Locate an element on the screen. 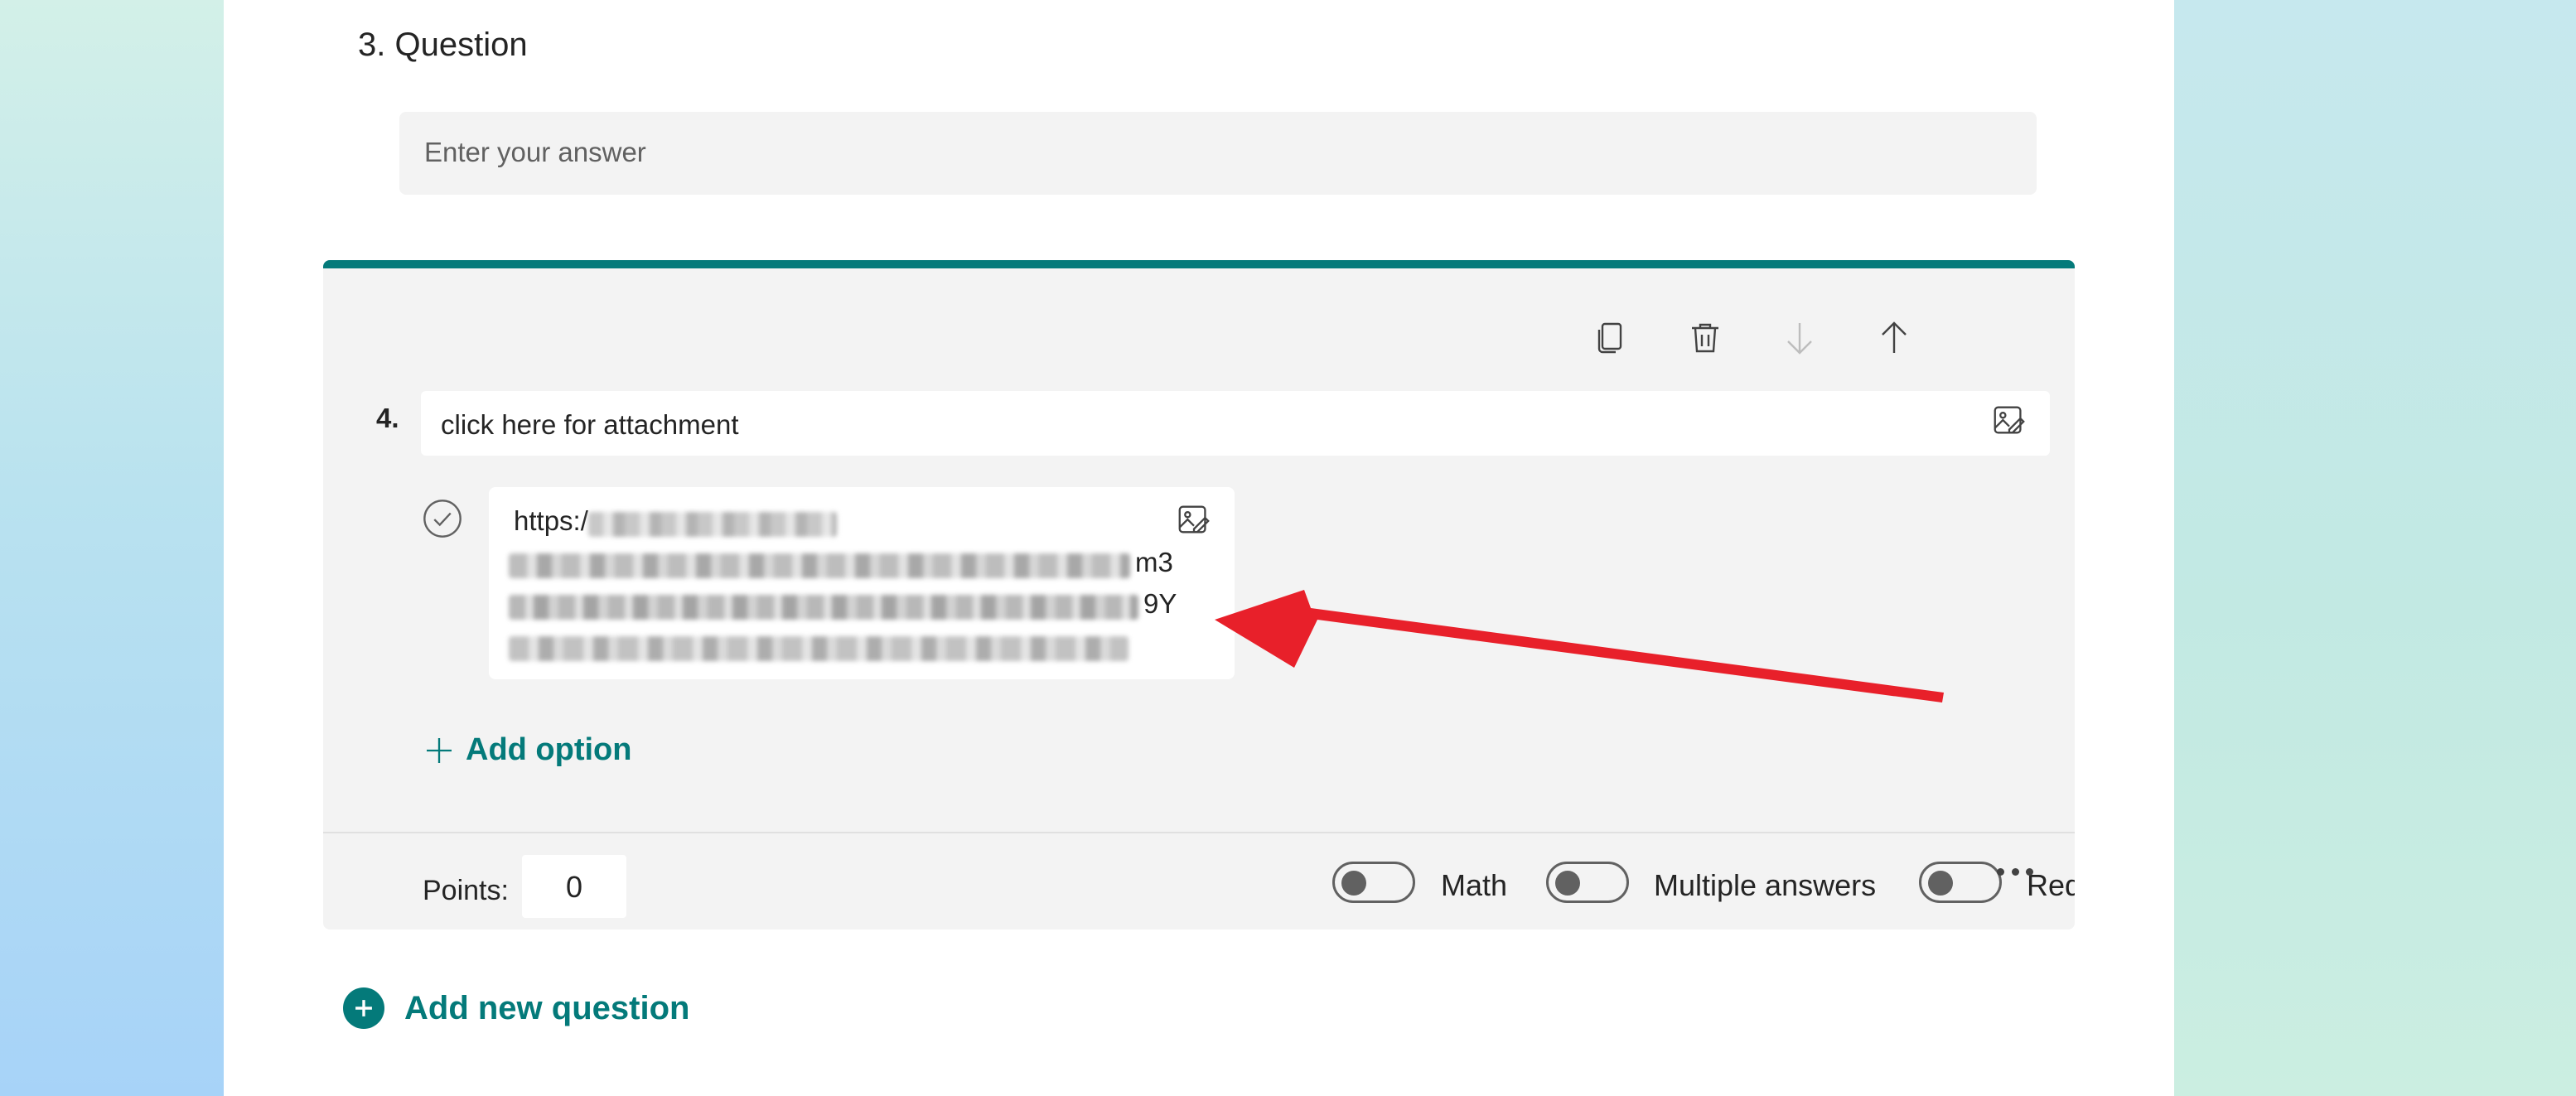  option-url-start: https:/ is located at coordinates (551, 520).